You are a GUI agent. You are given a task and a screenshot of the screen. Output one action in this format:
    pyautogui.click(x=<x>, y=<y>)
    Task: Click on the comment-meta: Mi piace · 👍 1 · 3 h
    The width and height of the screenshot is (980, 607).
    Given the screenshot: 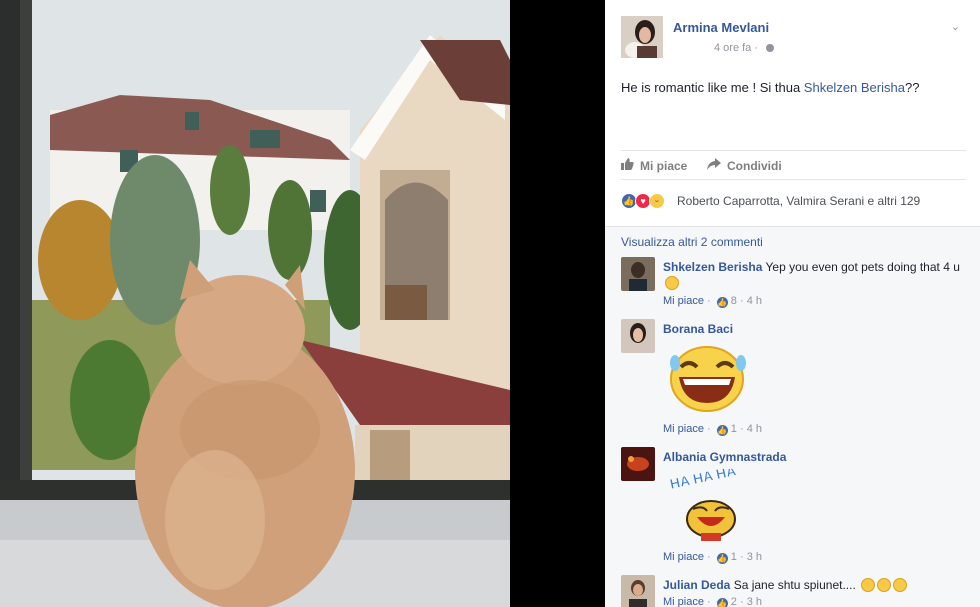 What is the action you would take?
    pyautogui.click(x=712, y=557)
    